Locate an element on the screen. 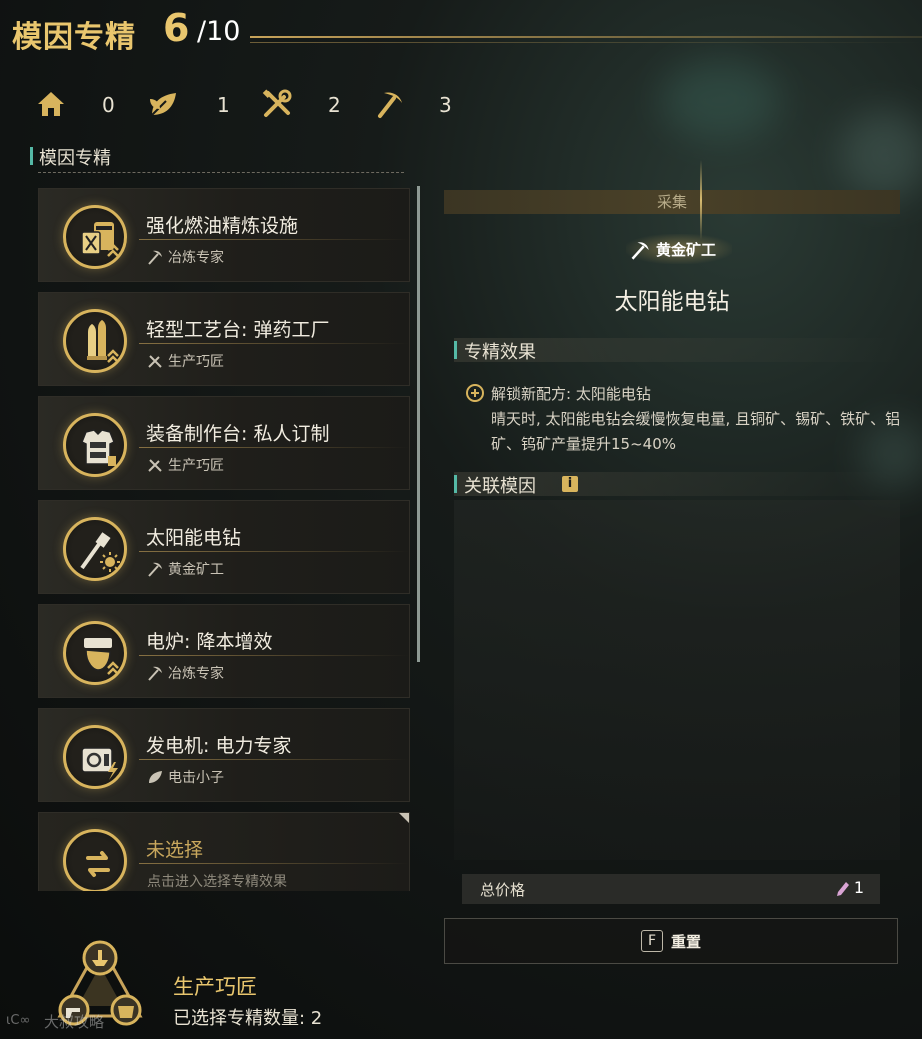 This screenshot has width=922, height=1039. category-leaf: 1 is located at coordinates (193, 105).